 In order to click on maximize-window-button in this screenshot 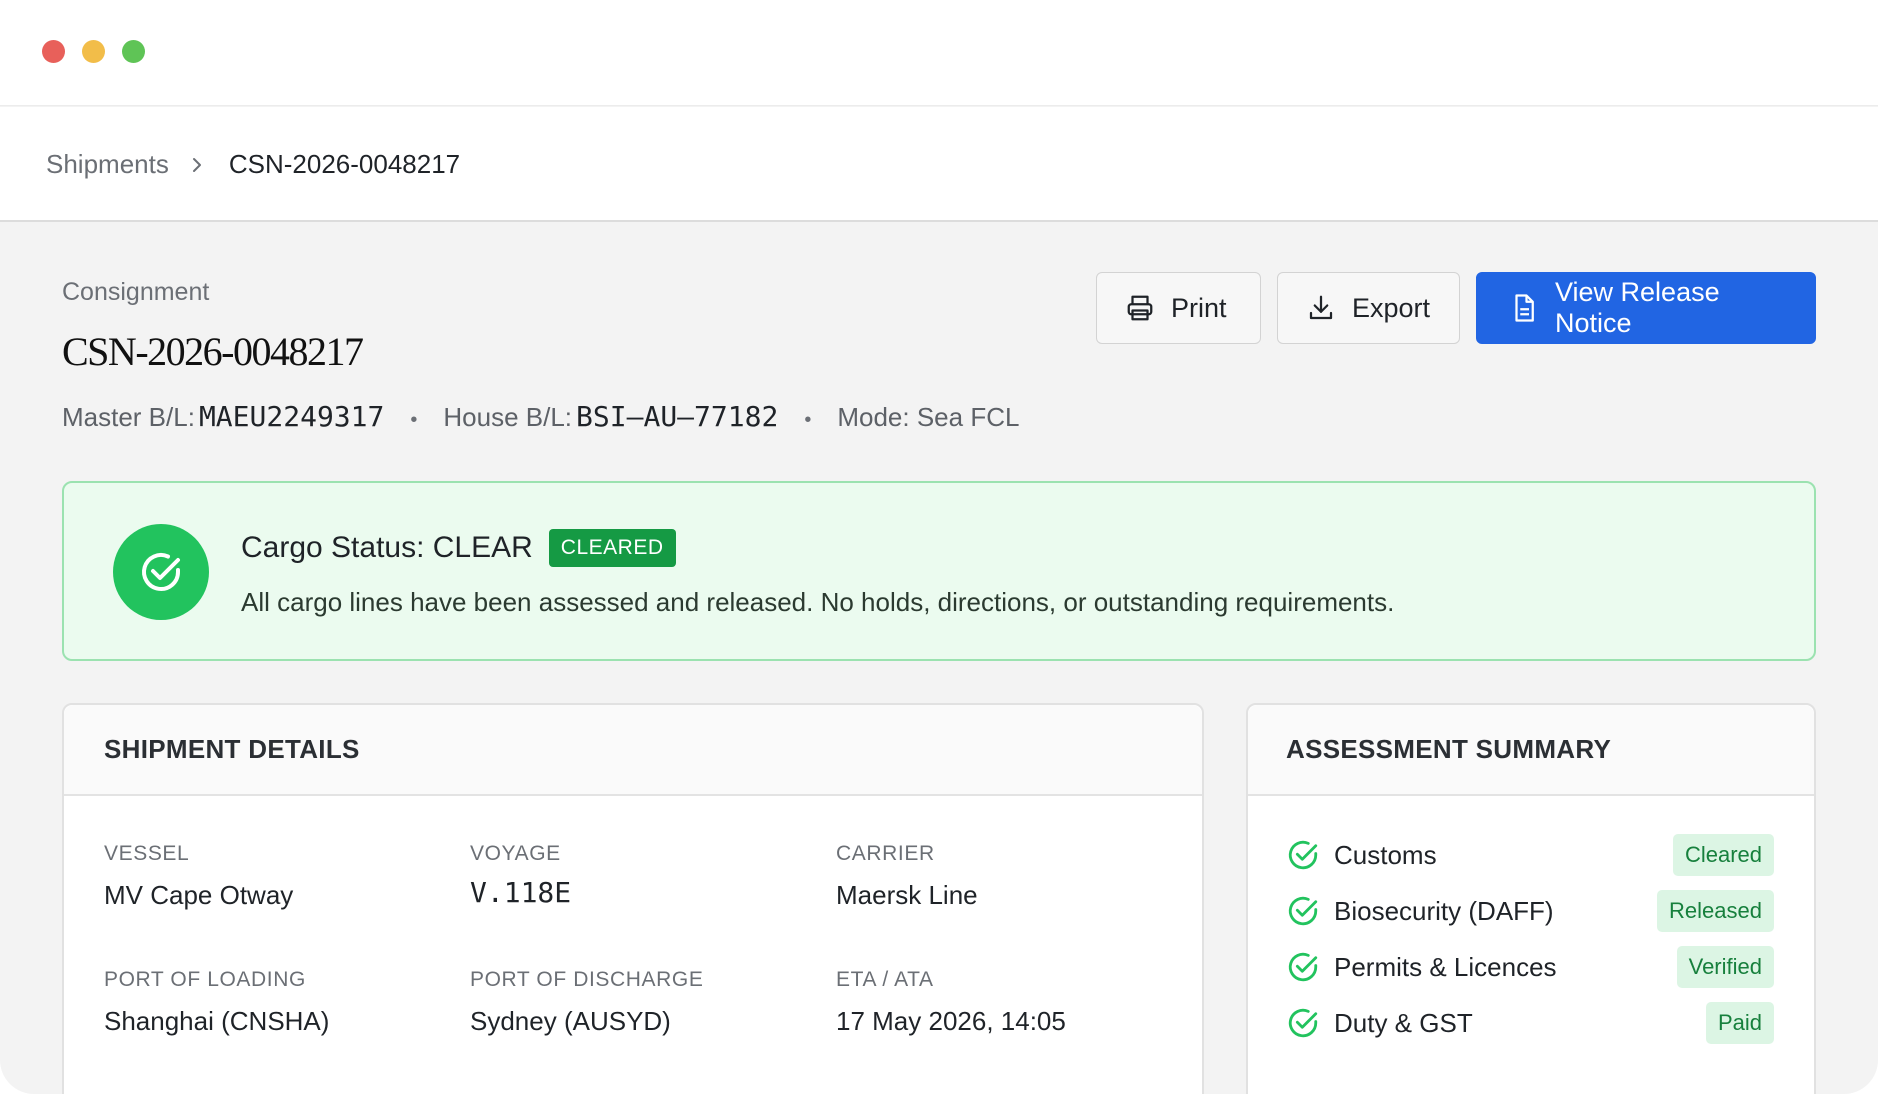, I will do `click(133, 51)`.